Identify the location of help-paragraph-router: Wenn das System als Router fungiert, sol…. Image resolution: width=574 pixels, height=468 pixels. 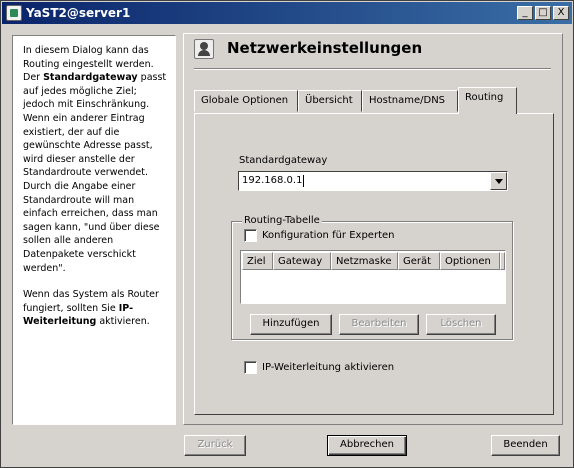
(91, 308).